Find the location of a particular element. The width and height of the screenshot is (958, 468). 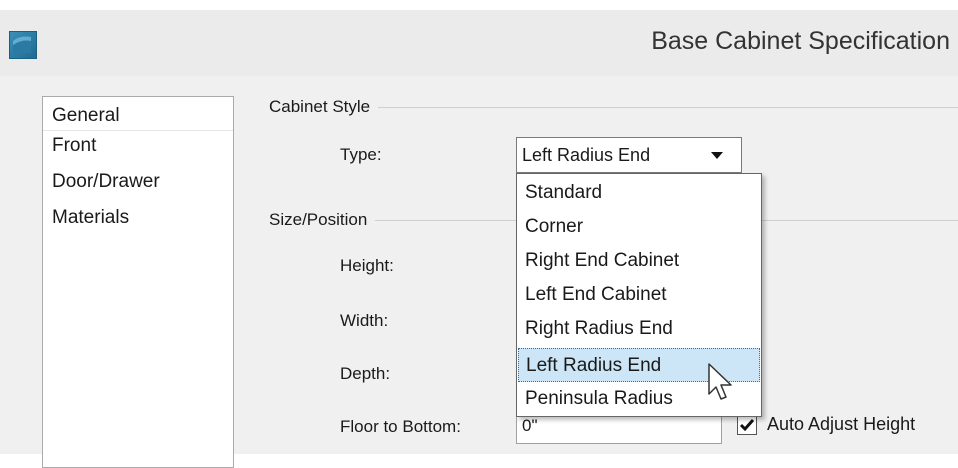

auto-adjust-height-label: Auto Adjust Height is located at coordinates (841, 424).